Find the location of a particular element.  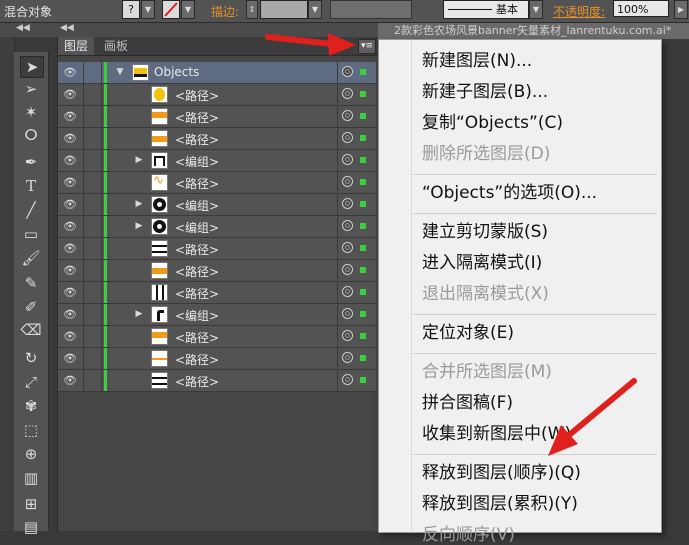

stroke-weight-dropdown: ▼ is located at coordinates (315, 9).